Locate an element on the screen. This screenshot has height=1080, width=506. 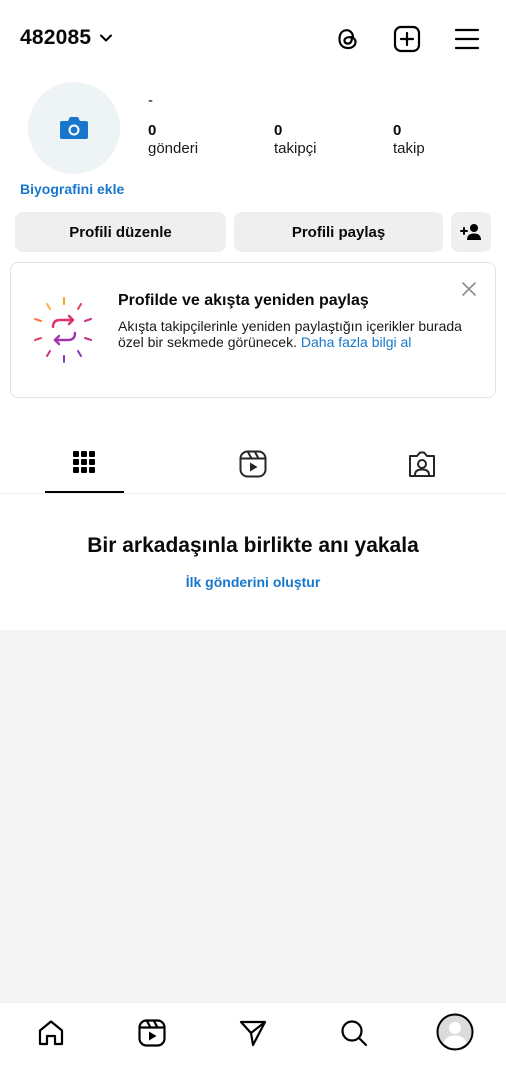
grid-icon is located at coordinates (84, 462).